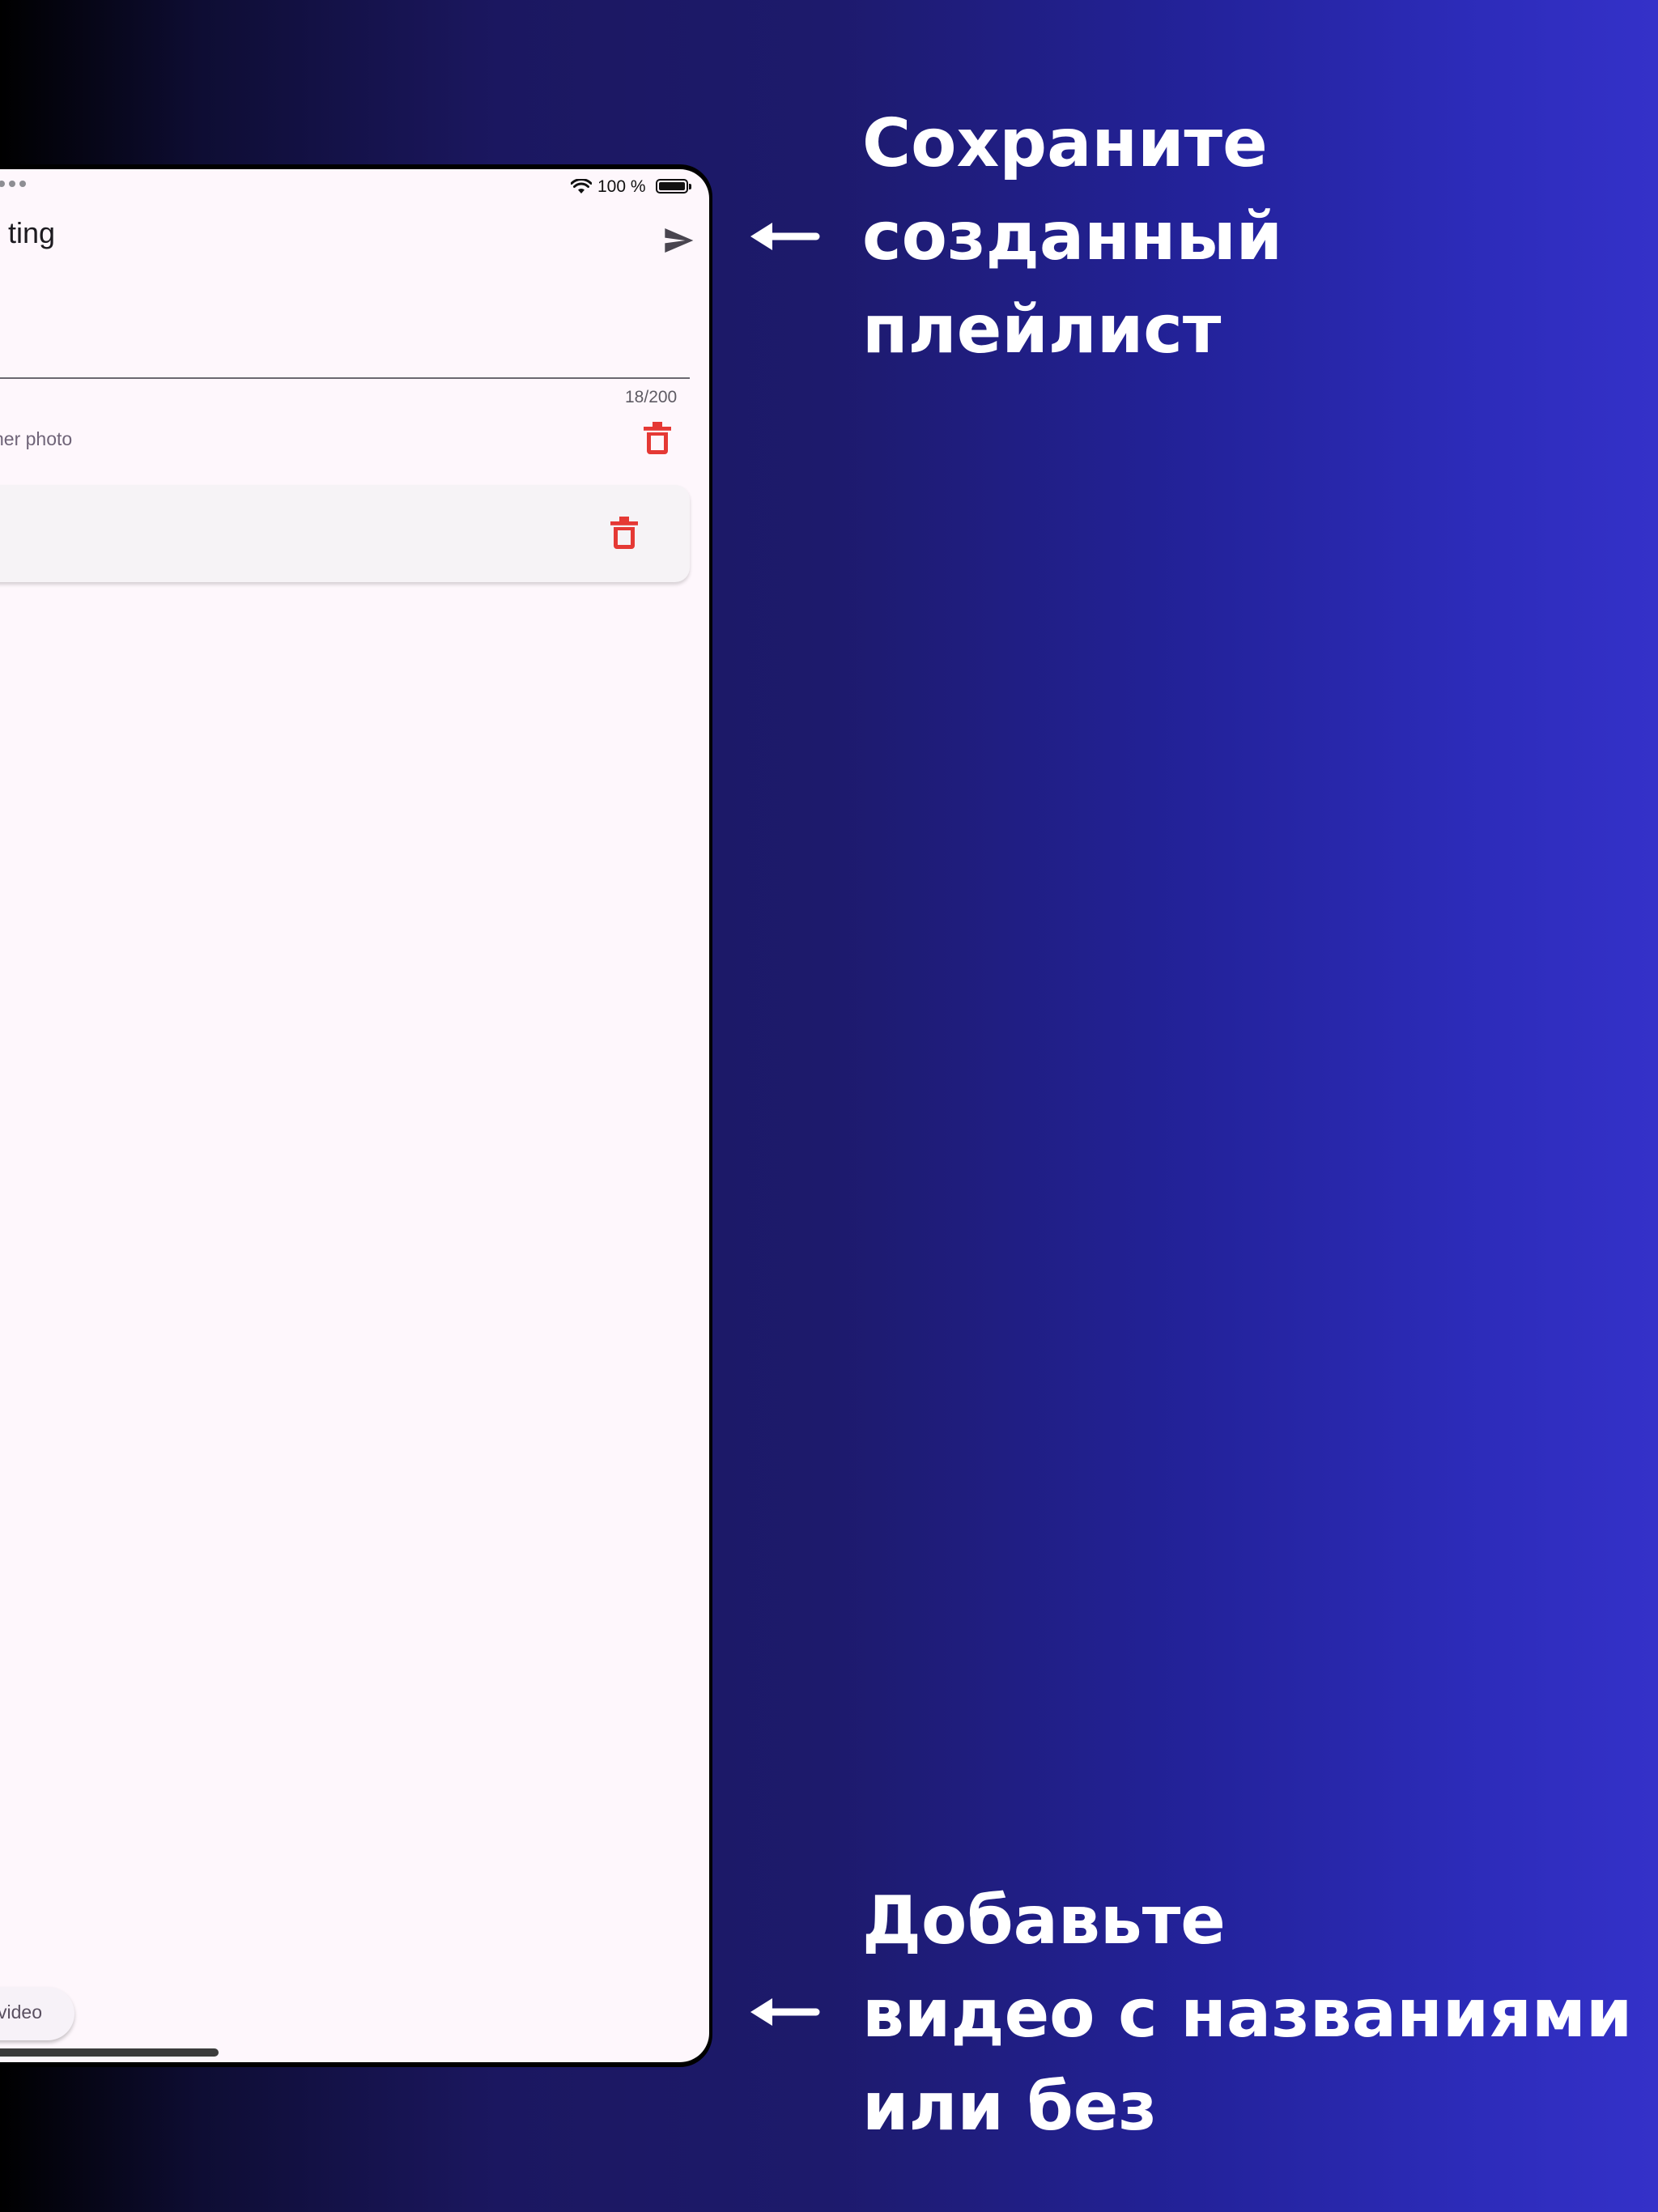 This screenshot has height=2212, width=1658. I want to click on caption-line: Добавьте, so click(1044, 1921).